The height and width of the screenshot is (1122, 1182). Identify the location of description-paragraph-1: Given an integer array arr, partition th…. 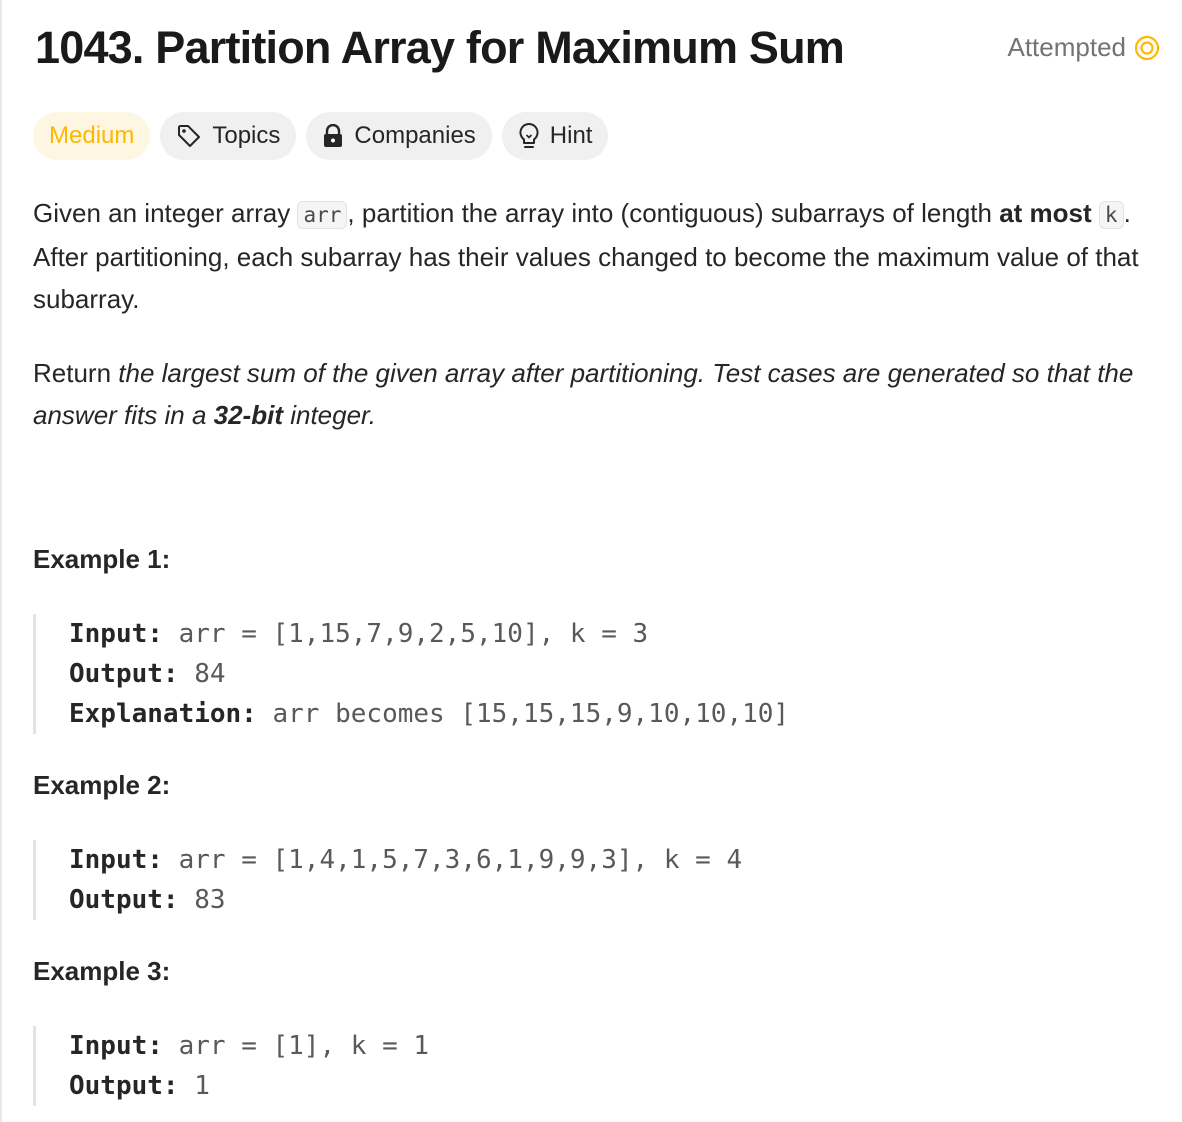
(586, 256).